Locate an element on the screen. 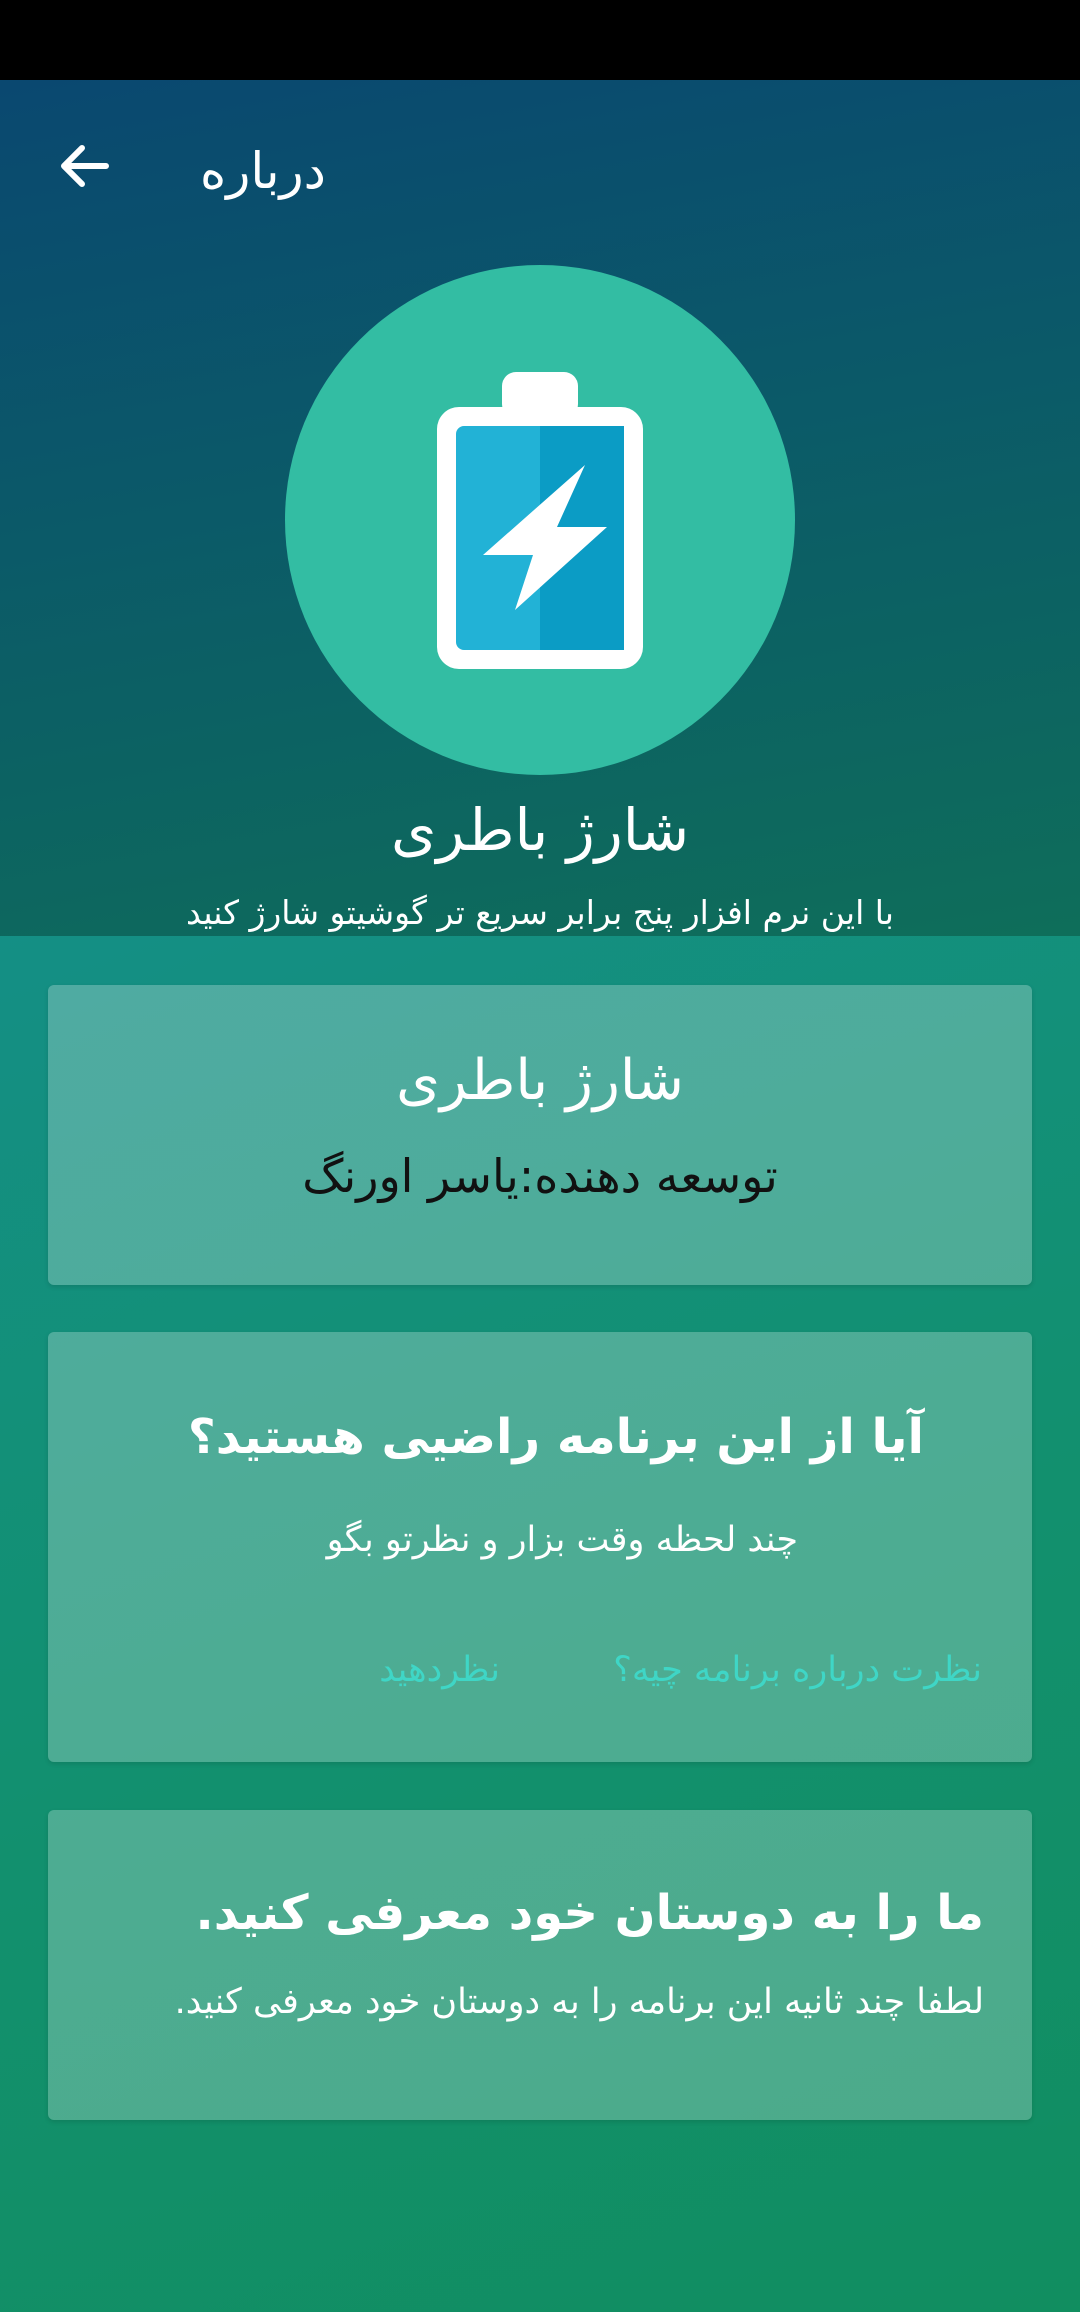 Image resolution: width=1080 pixels, height=2312 pixels. app-info-card: شارژ باطری توسعه دهنده:یاسر اورنگ is located at coordinates (540, 1135).